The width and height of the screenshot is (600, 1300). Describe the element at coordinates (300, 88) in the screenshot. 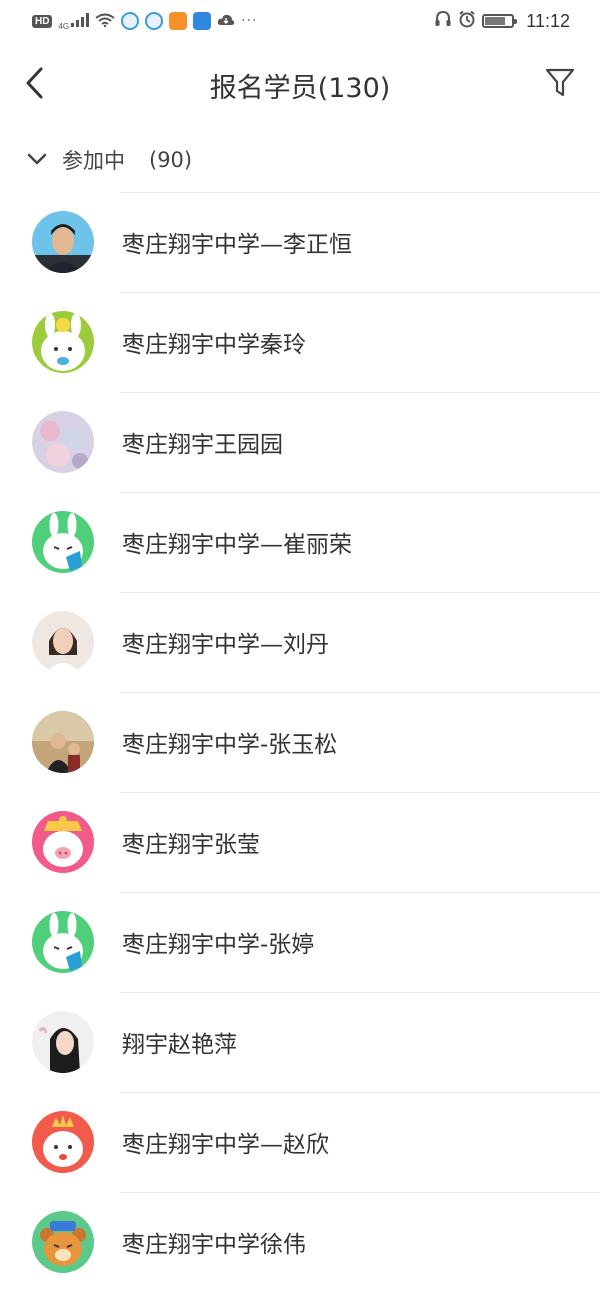

I see `page-title: 报名学员(130)` at that location.